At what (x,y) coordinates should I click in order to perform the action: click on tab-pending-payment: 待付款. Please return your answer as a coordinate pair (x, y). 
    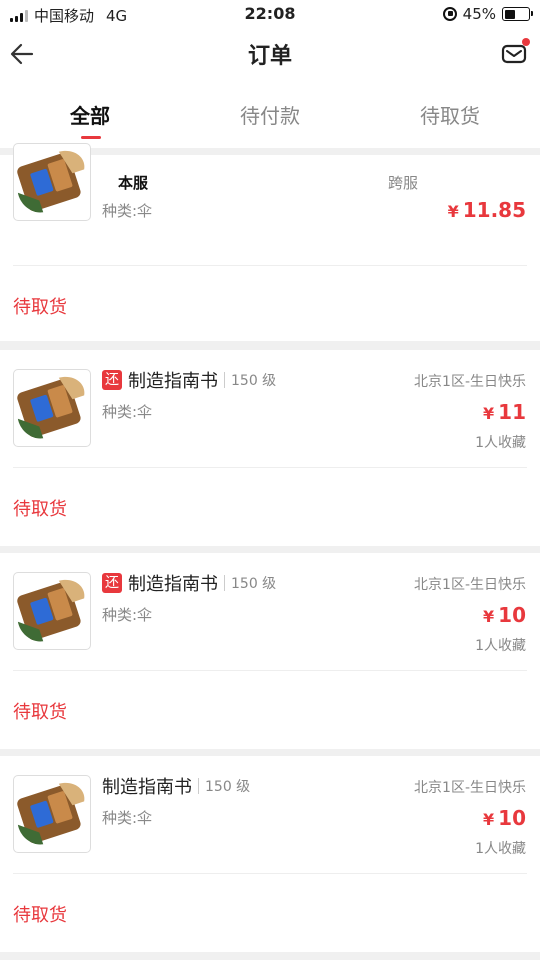
    Looking at the image, I should click on (270, 114).